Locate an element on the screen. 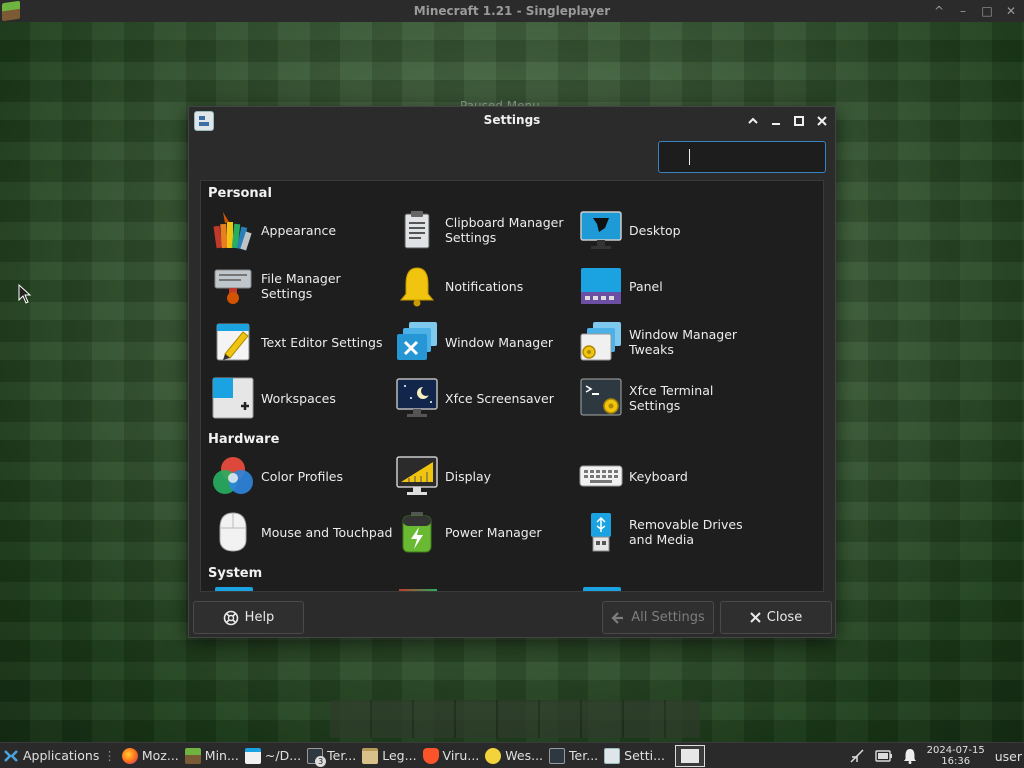  settings-item-screensaver: Xfce Screensaver is located at coordinates (486, 398).